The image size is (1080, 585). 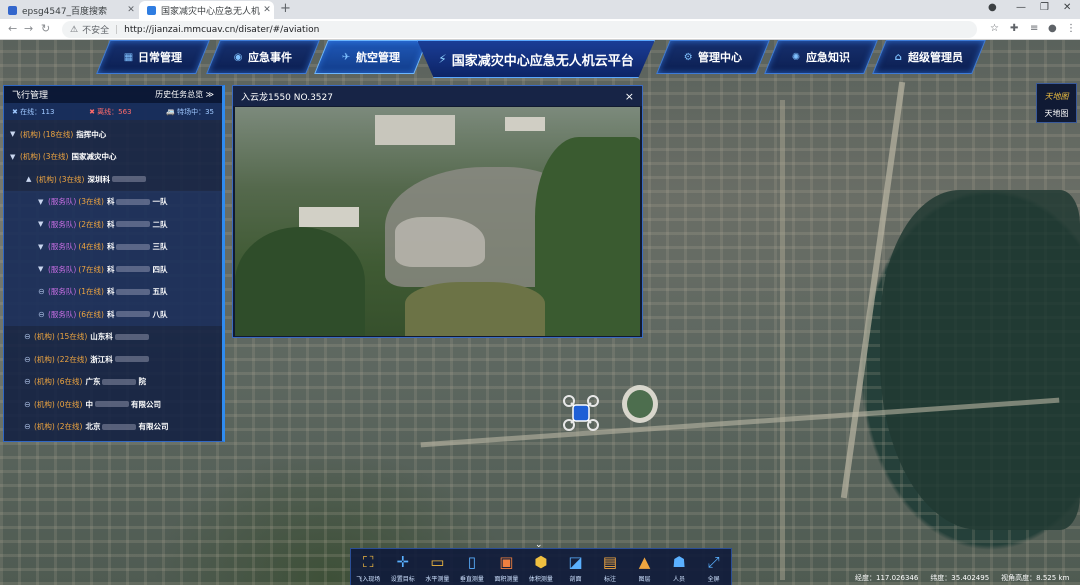 I want to click on menu-icon: ⋮, so click(x=1071, y=28).